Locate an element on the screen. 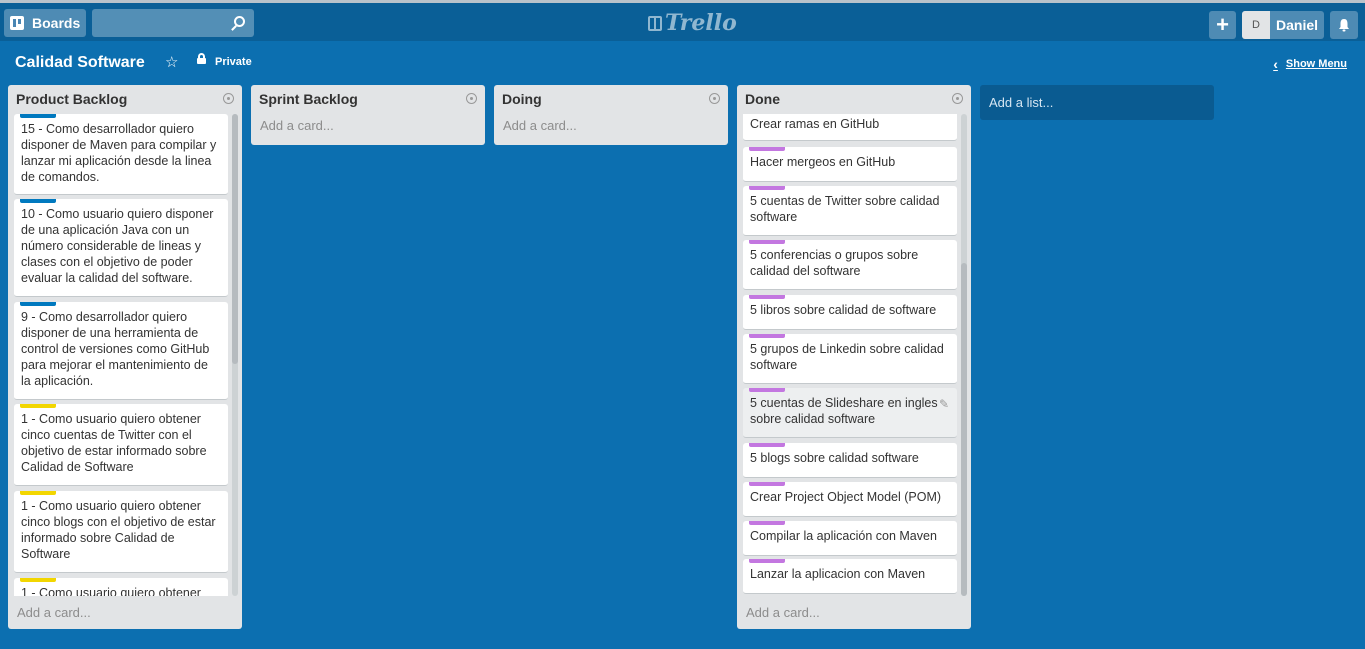  search-input is located at coordinates (173, 23).